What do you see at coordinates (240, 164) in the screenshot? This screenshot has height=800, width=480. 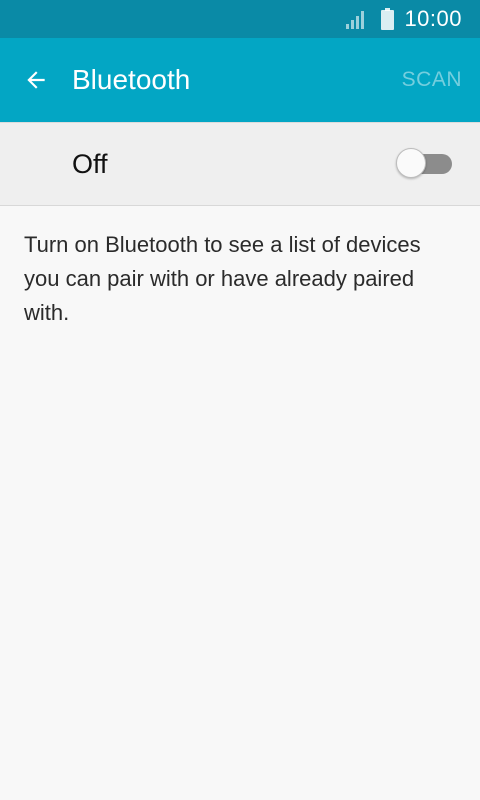 I see `bluetooth-toggle-row: Off` at bounding box center [240, 164].